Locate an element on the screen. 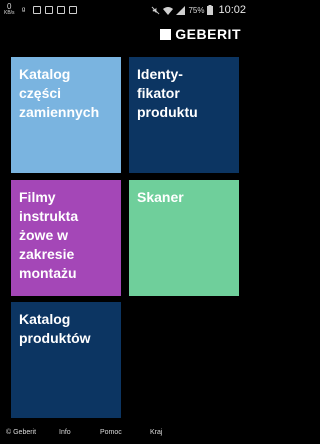 Image resolution: width=320 pixels, height=444 pixels. footer-link-country: Kraj is located at coordinates (156, 432).